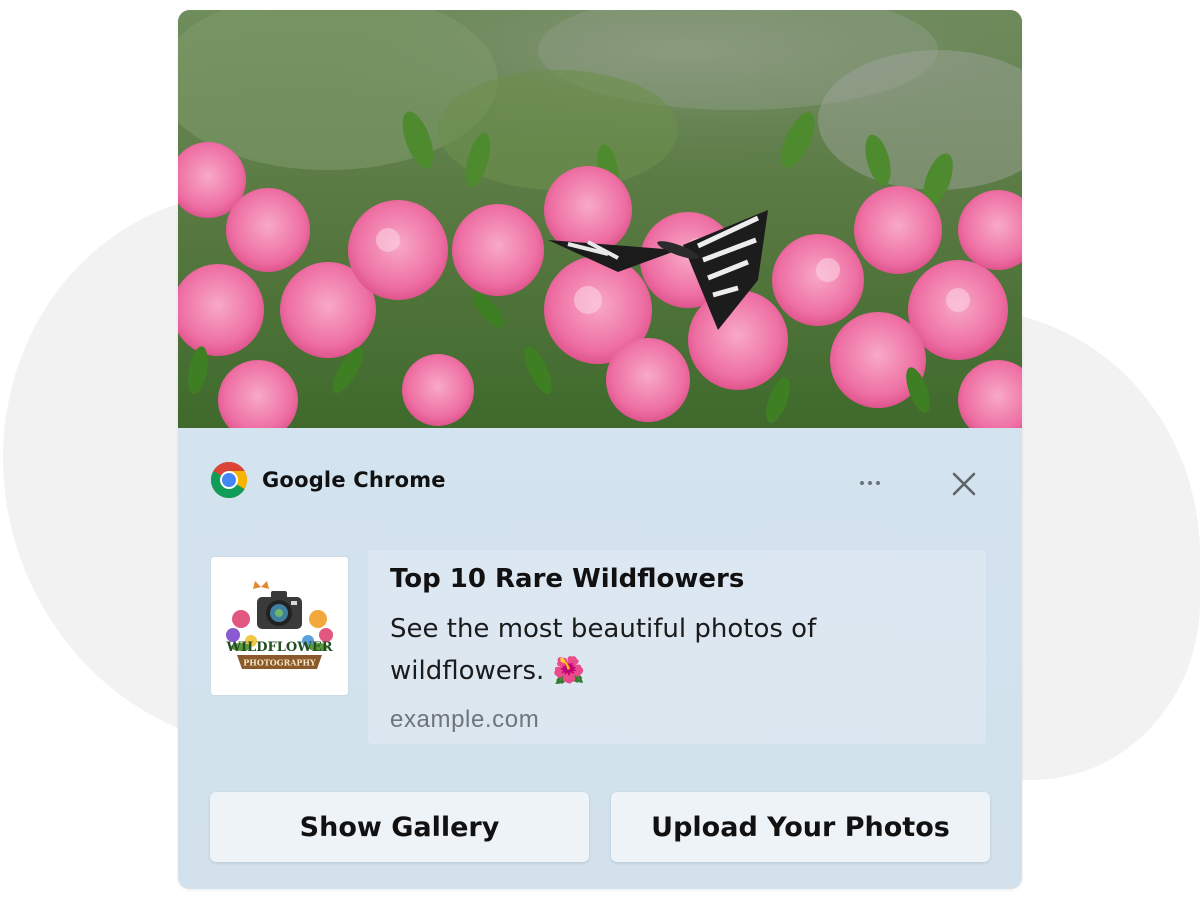 This screenshot has height=900, width=1200. Describe the element at coordinates (964, 484) in the screenshot. I see `close-icon` at that location.